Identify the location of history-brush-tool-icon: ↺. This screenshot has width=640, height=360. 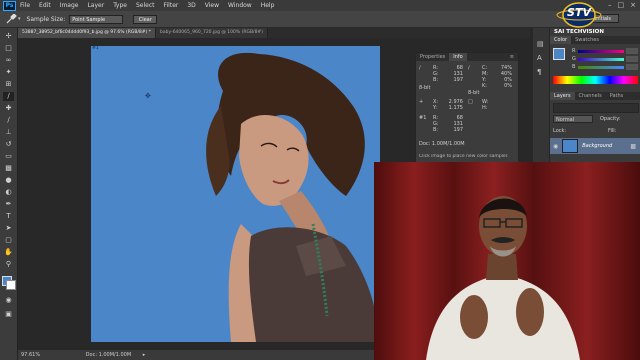
(8, 144).